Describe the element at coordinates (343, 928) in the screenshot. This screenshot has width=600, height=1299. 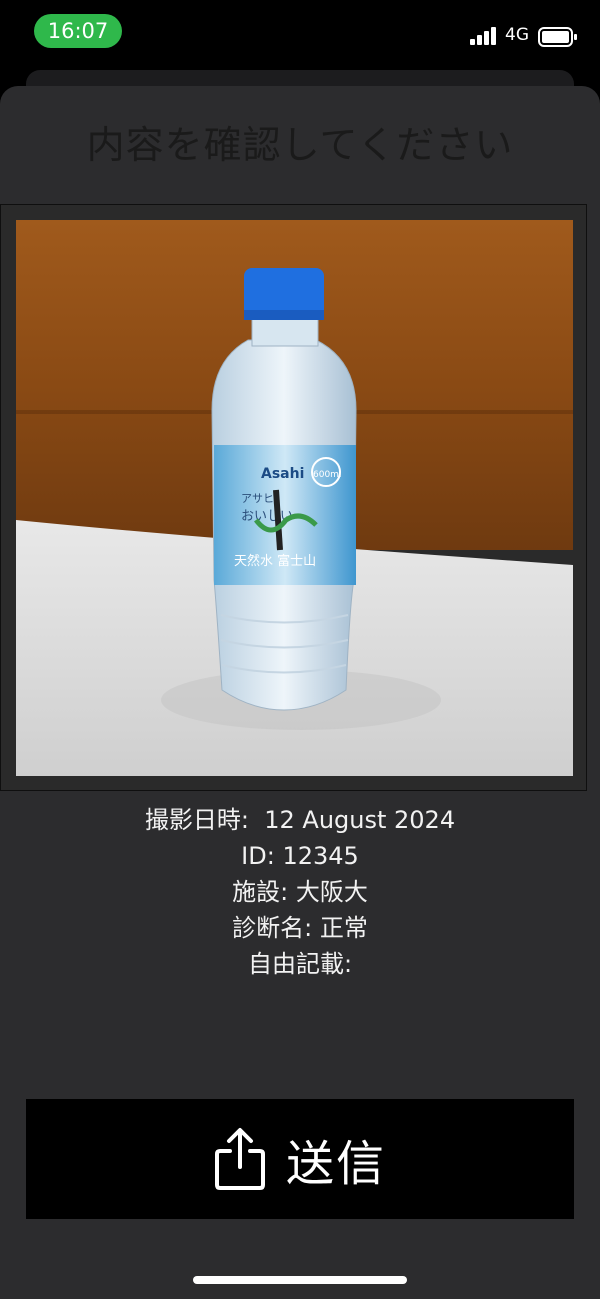
I see `diagnosis-value: 正常` at that location.